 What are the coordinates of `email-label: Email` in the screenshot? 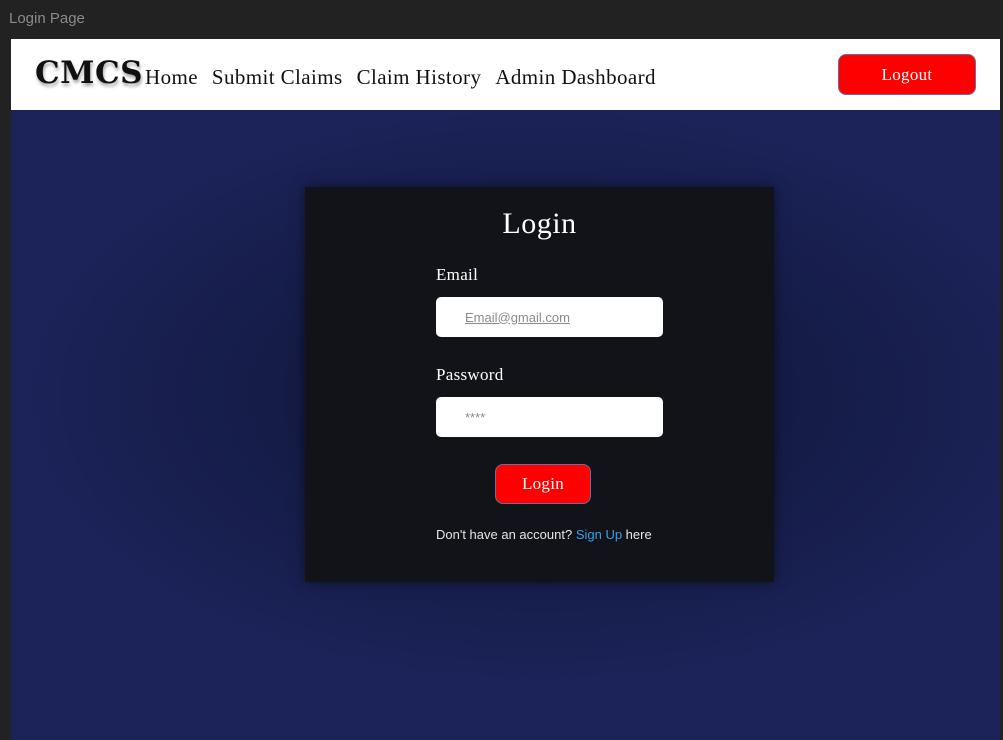 It's located at (457, 274).